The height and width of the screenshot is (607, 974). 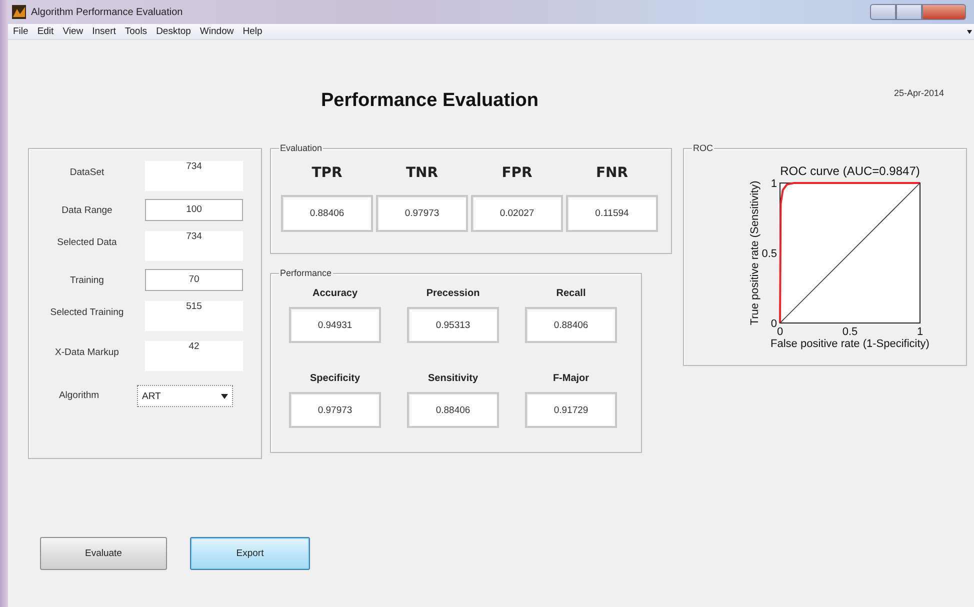 I want to click on menu-item: Window, so click(x=218, y=31).